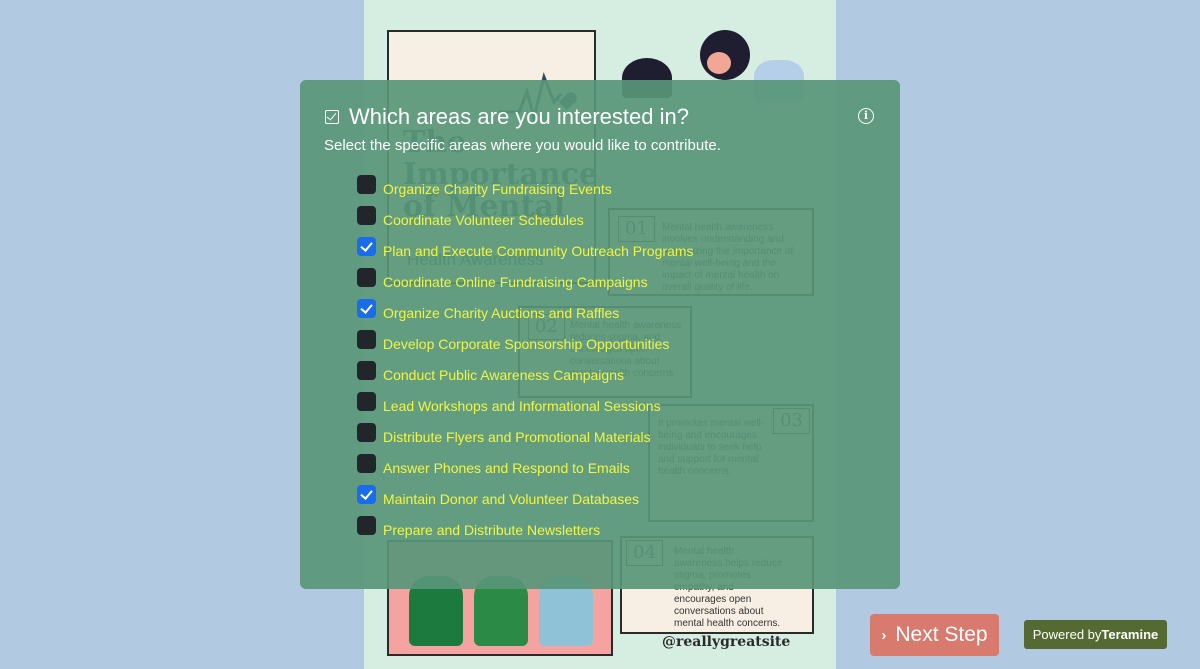  I want to click on option-label: Prepare and Distribute Newsletters, so click(491, 530).